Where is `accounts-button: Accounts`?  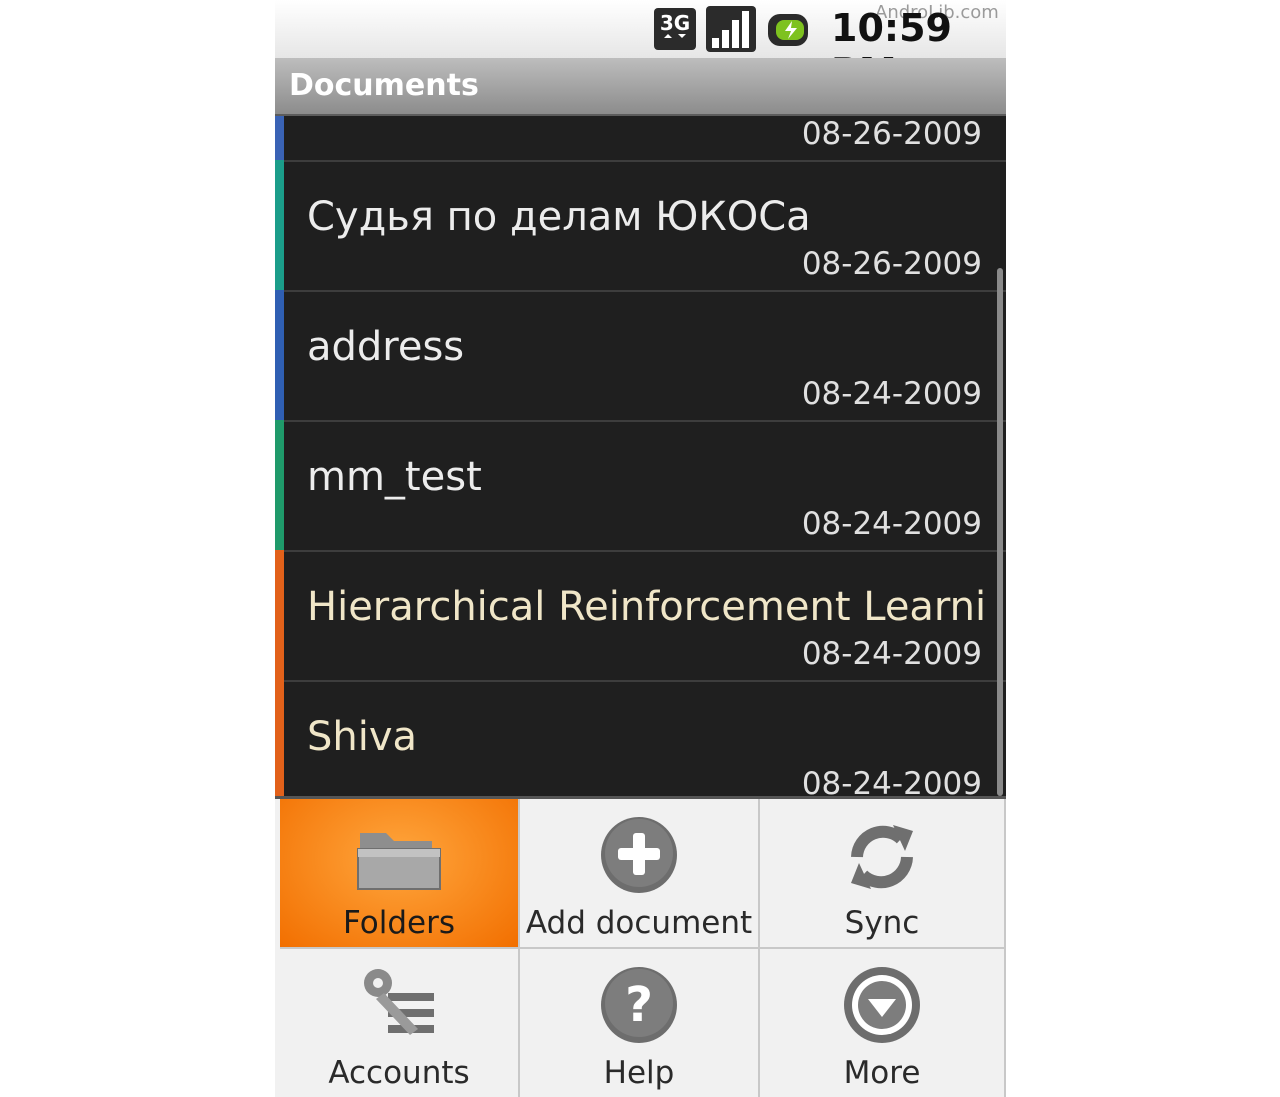
accounts-button: Accounts is located at coordinates (400, 1023).